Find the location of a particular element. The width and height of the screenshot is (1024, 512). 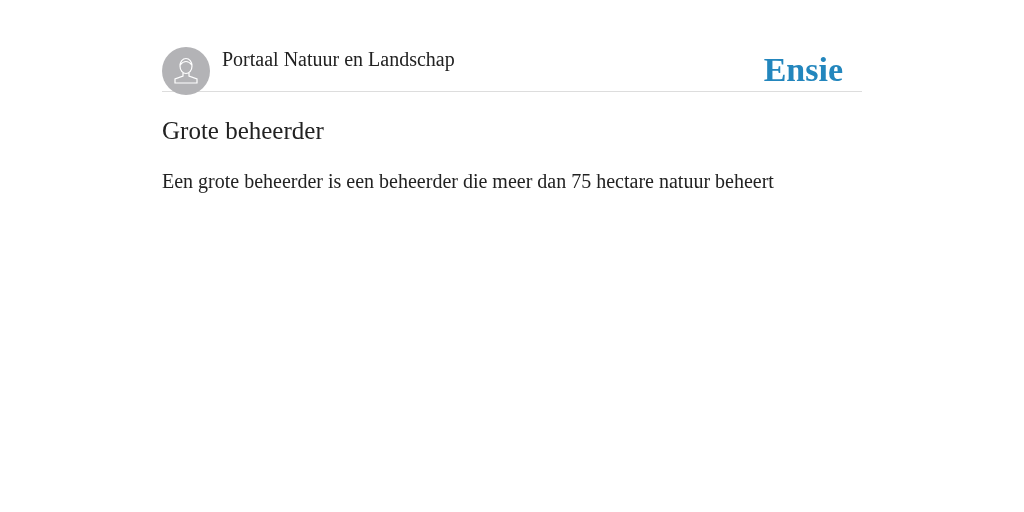

logo: Ensie is located at coordinates (803, 70).